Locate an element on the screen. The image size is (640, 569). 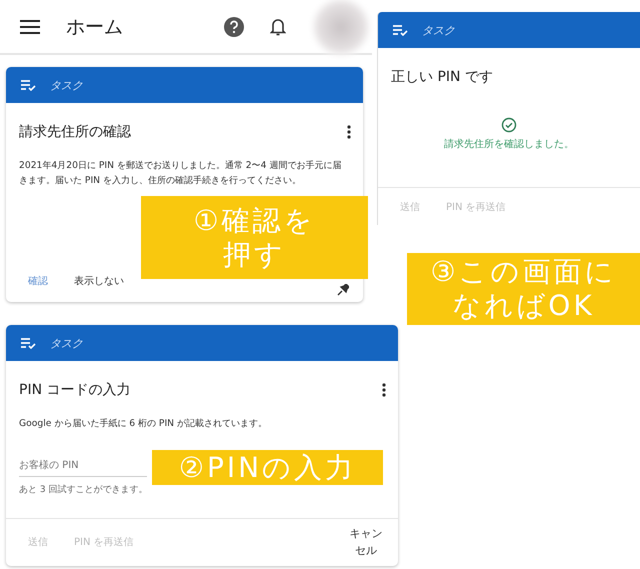
description-text: 2021年4月20日に PIN を郵送でお送りしました。通常 2〜4 週間でお手元に届きます。届いた PIN を入力し、住所の確認手続きを行ってください。 is located at coordinates (180, 173).